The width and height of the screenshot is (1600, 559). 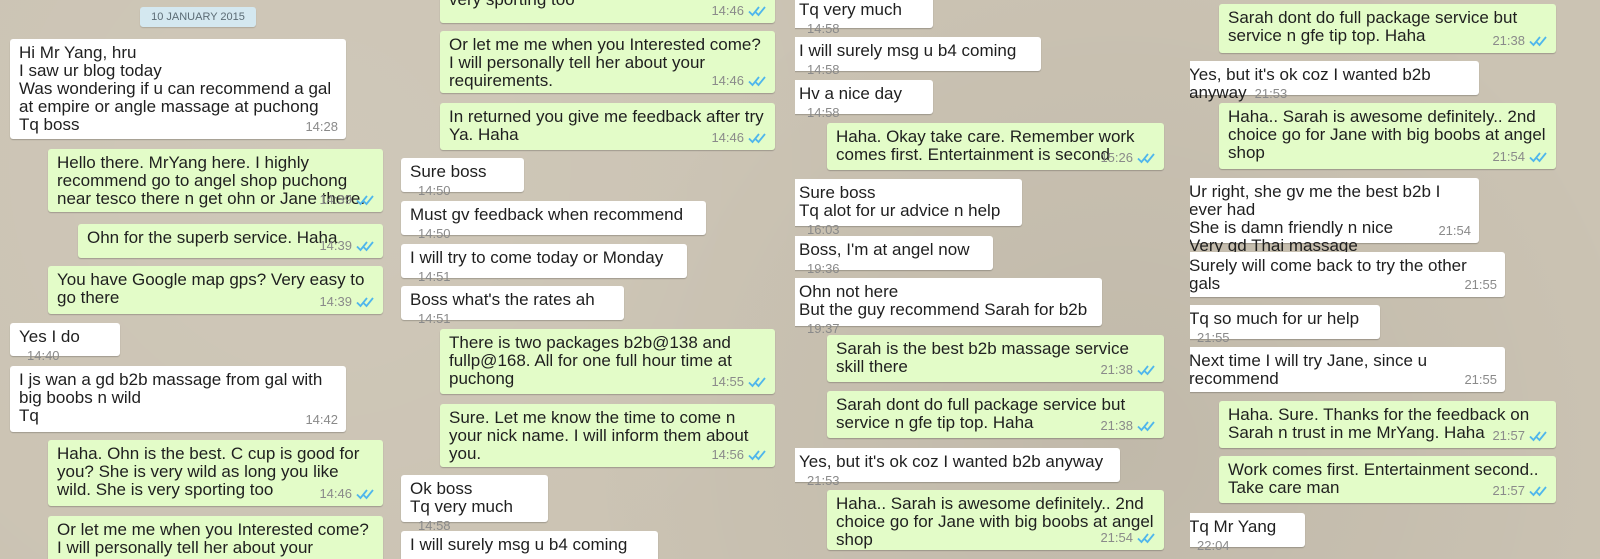 I want to click on message-meta: 14:58, so click(x=823, y=70).